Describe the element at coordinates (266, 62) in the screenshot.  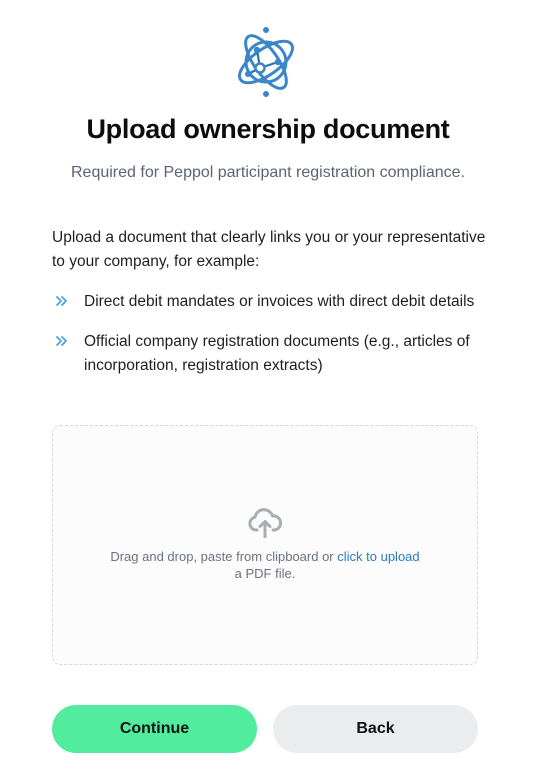
I see `network-globe-icon` at that location.